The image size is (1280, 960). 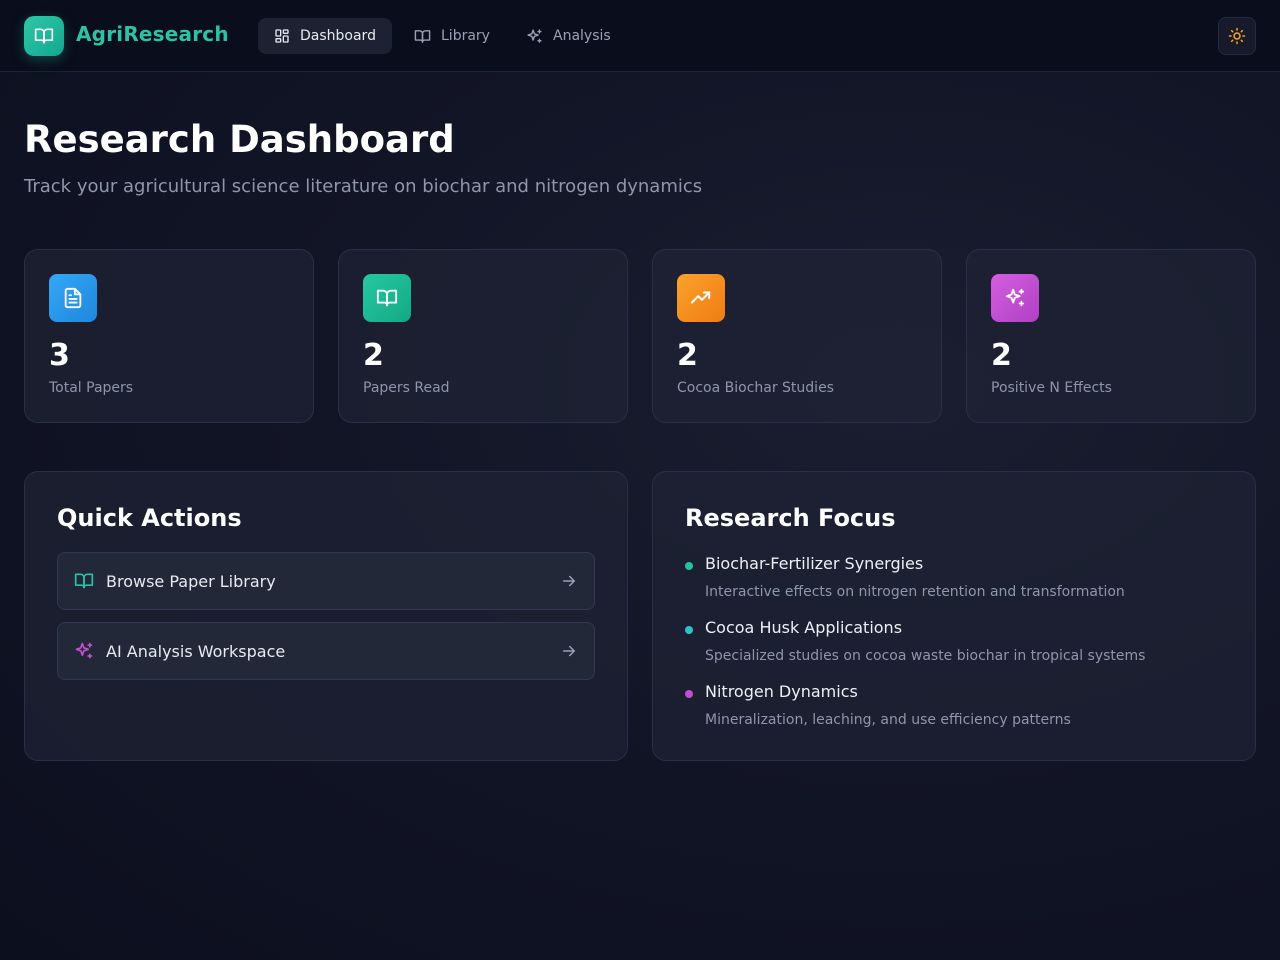 I want to click on stat-card-cocoa-biochar: 2 Cocoa Biochar Studies, so click(x=797, y=336).